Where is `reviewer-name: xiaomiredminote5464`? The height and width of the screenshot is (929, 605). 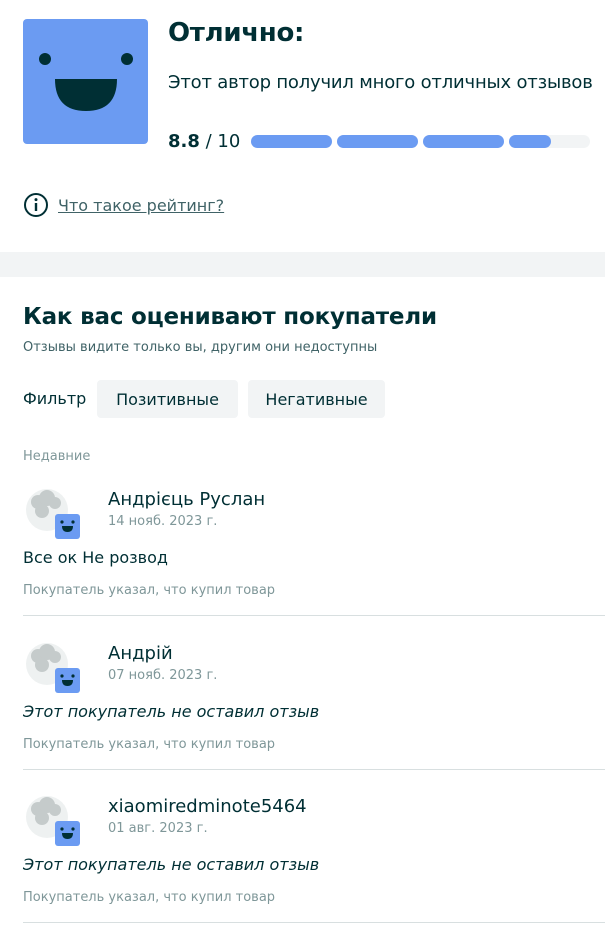 reviewer-name: xiaomiredminote5464 is located at coordinates (207, 806).